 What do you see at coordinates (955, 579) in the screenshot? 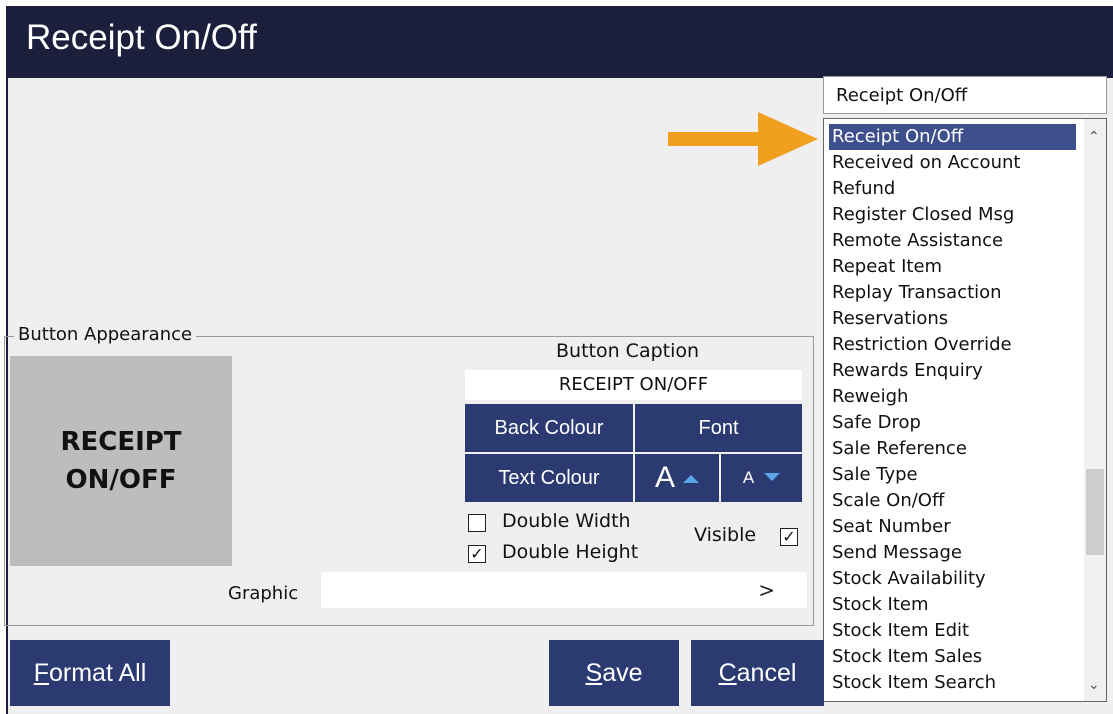
I see `list-item: Stock Availability` at bounding box center [955, 579].